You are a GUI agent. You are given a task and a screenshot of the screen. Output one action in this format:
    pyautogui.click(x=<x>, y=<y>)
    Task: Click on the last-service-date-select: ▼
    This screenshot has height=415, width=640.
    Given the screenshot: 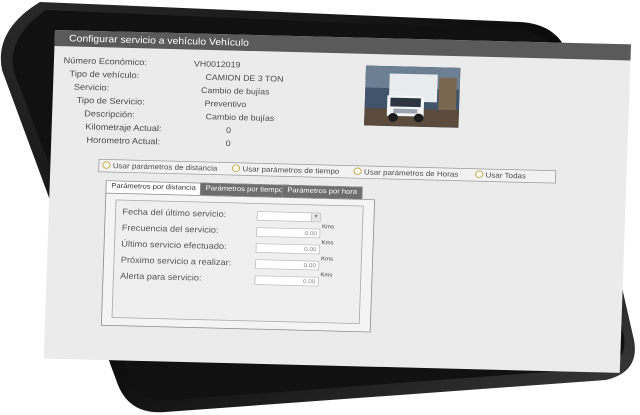 What is the action you would take?
    pyautogui.click(x=288, y=217)
    